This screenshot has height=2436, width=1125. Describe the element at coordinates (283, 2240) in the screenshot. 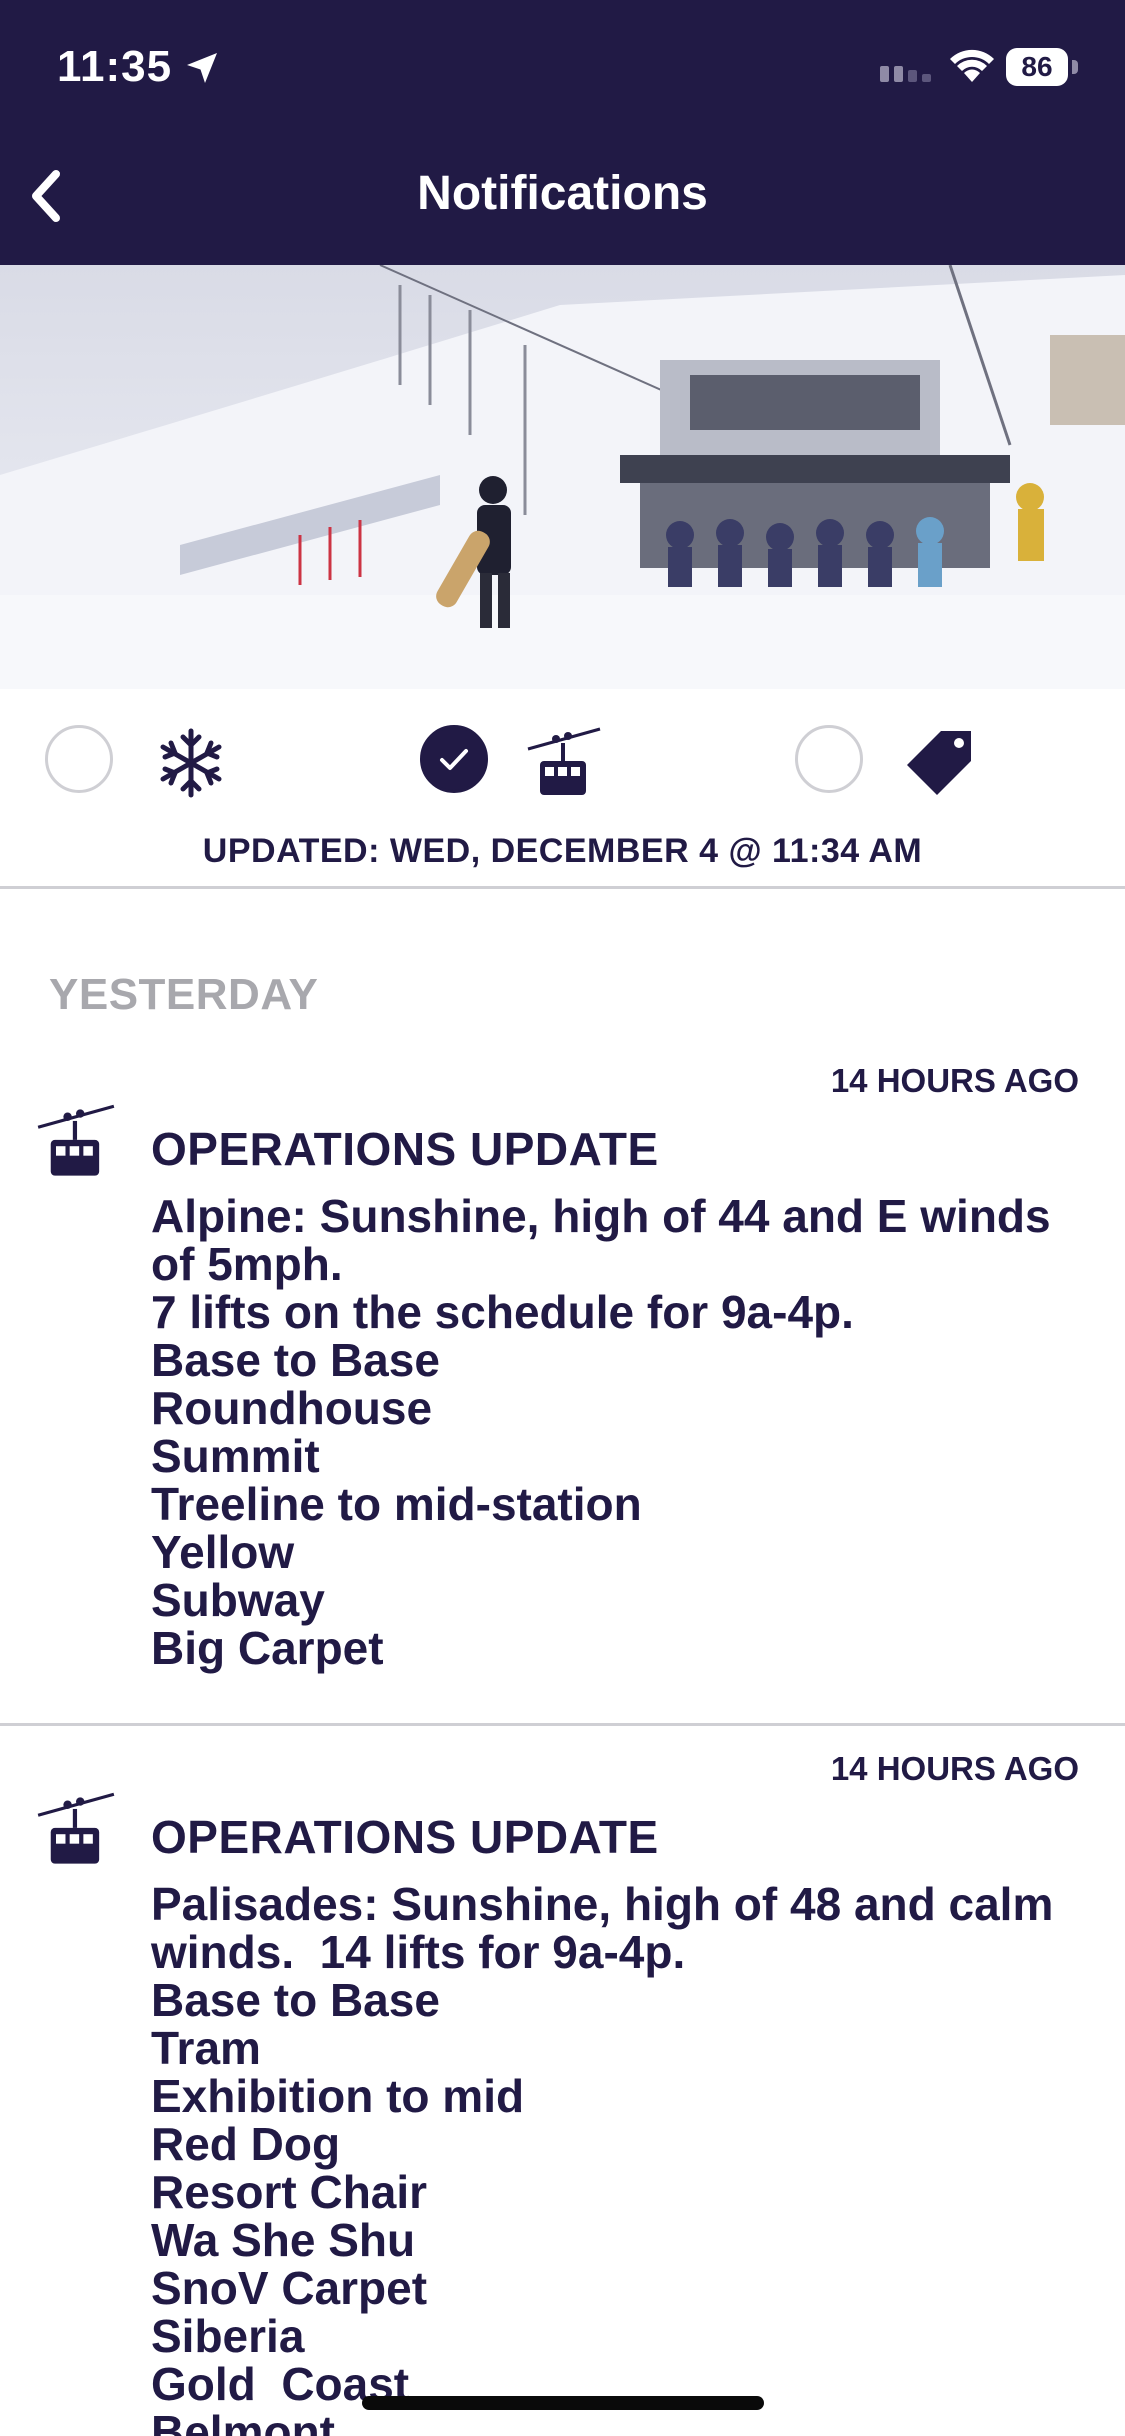

I see `notification-line: Wa She Shu` at that location.